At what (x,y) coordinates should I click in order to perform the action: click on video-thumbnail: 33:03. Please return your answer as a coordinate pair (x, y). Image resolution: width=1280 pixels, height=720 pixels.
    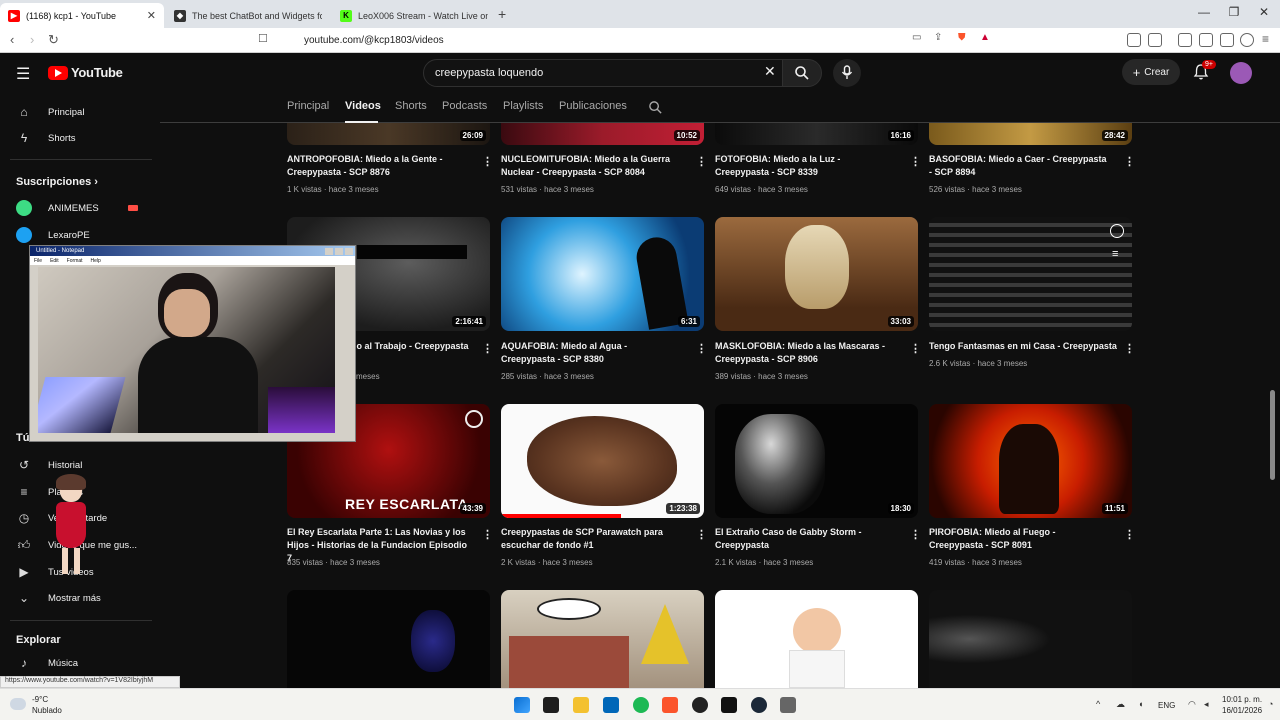
    Looking at the image, I should click on (816, 274).